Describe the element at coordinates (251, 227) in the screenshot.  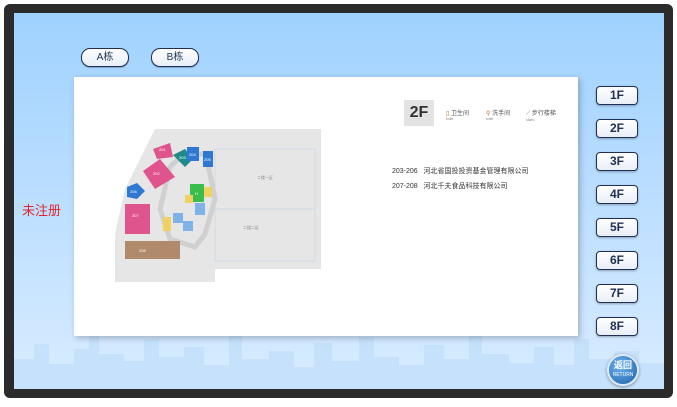
I see `map-label-zone-b: 二楼二区` at that location.